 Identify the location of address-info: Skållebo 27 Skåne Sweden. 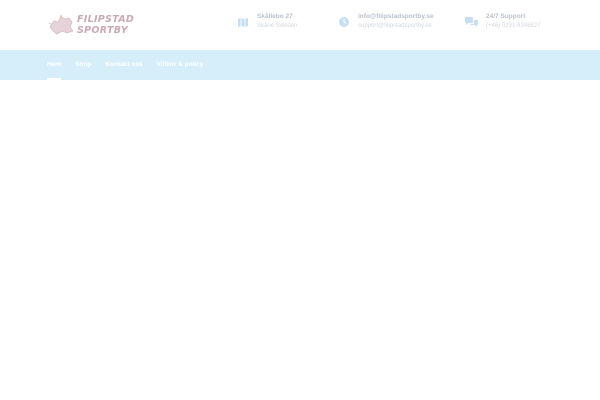
(267, 23).